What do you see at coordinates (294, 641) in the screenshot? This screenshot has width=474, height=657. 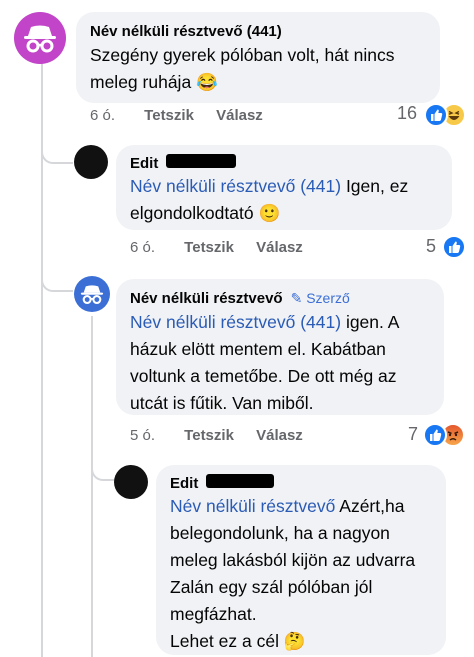 I see `thinking-emoji-icon: 🤔` at bounding box center [294, 641].